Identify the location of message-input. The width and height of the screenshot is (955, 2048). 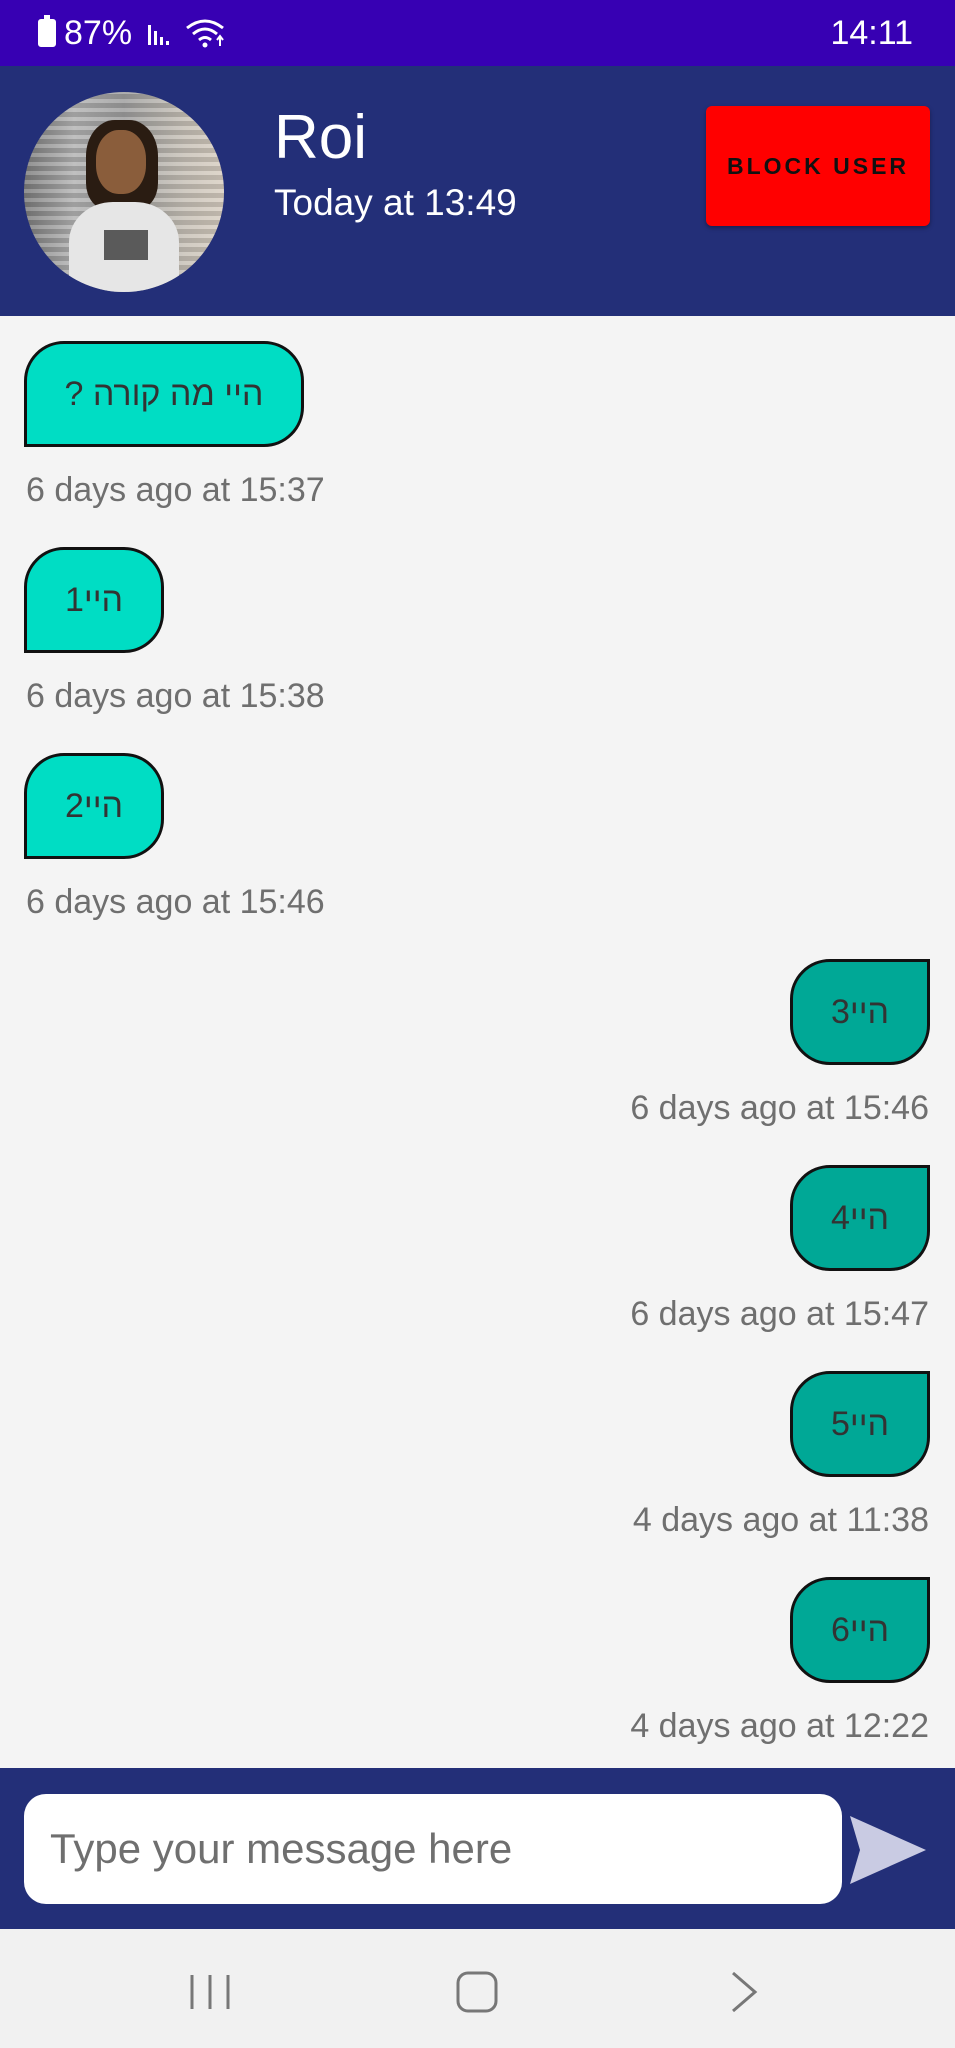
(433, 1849).